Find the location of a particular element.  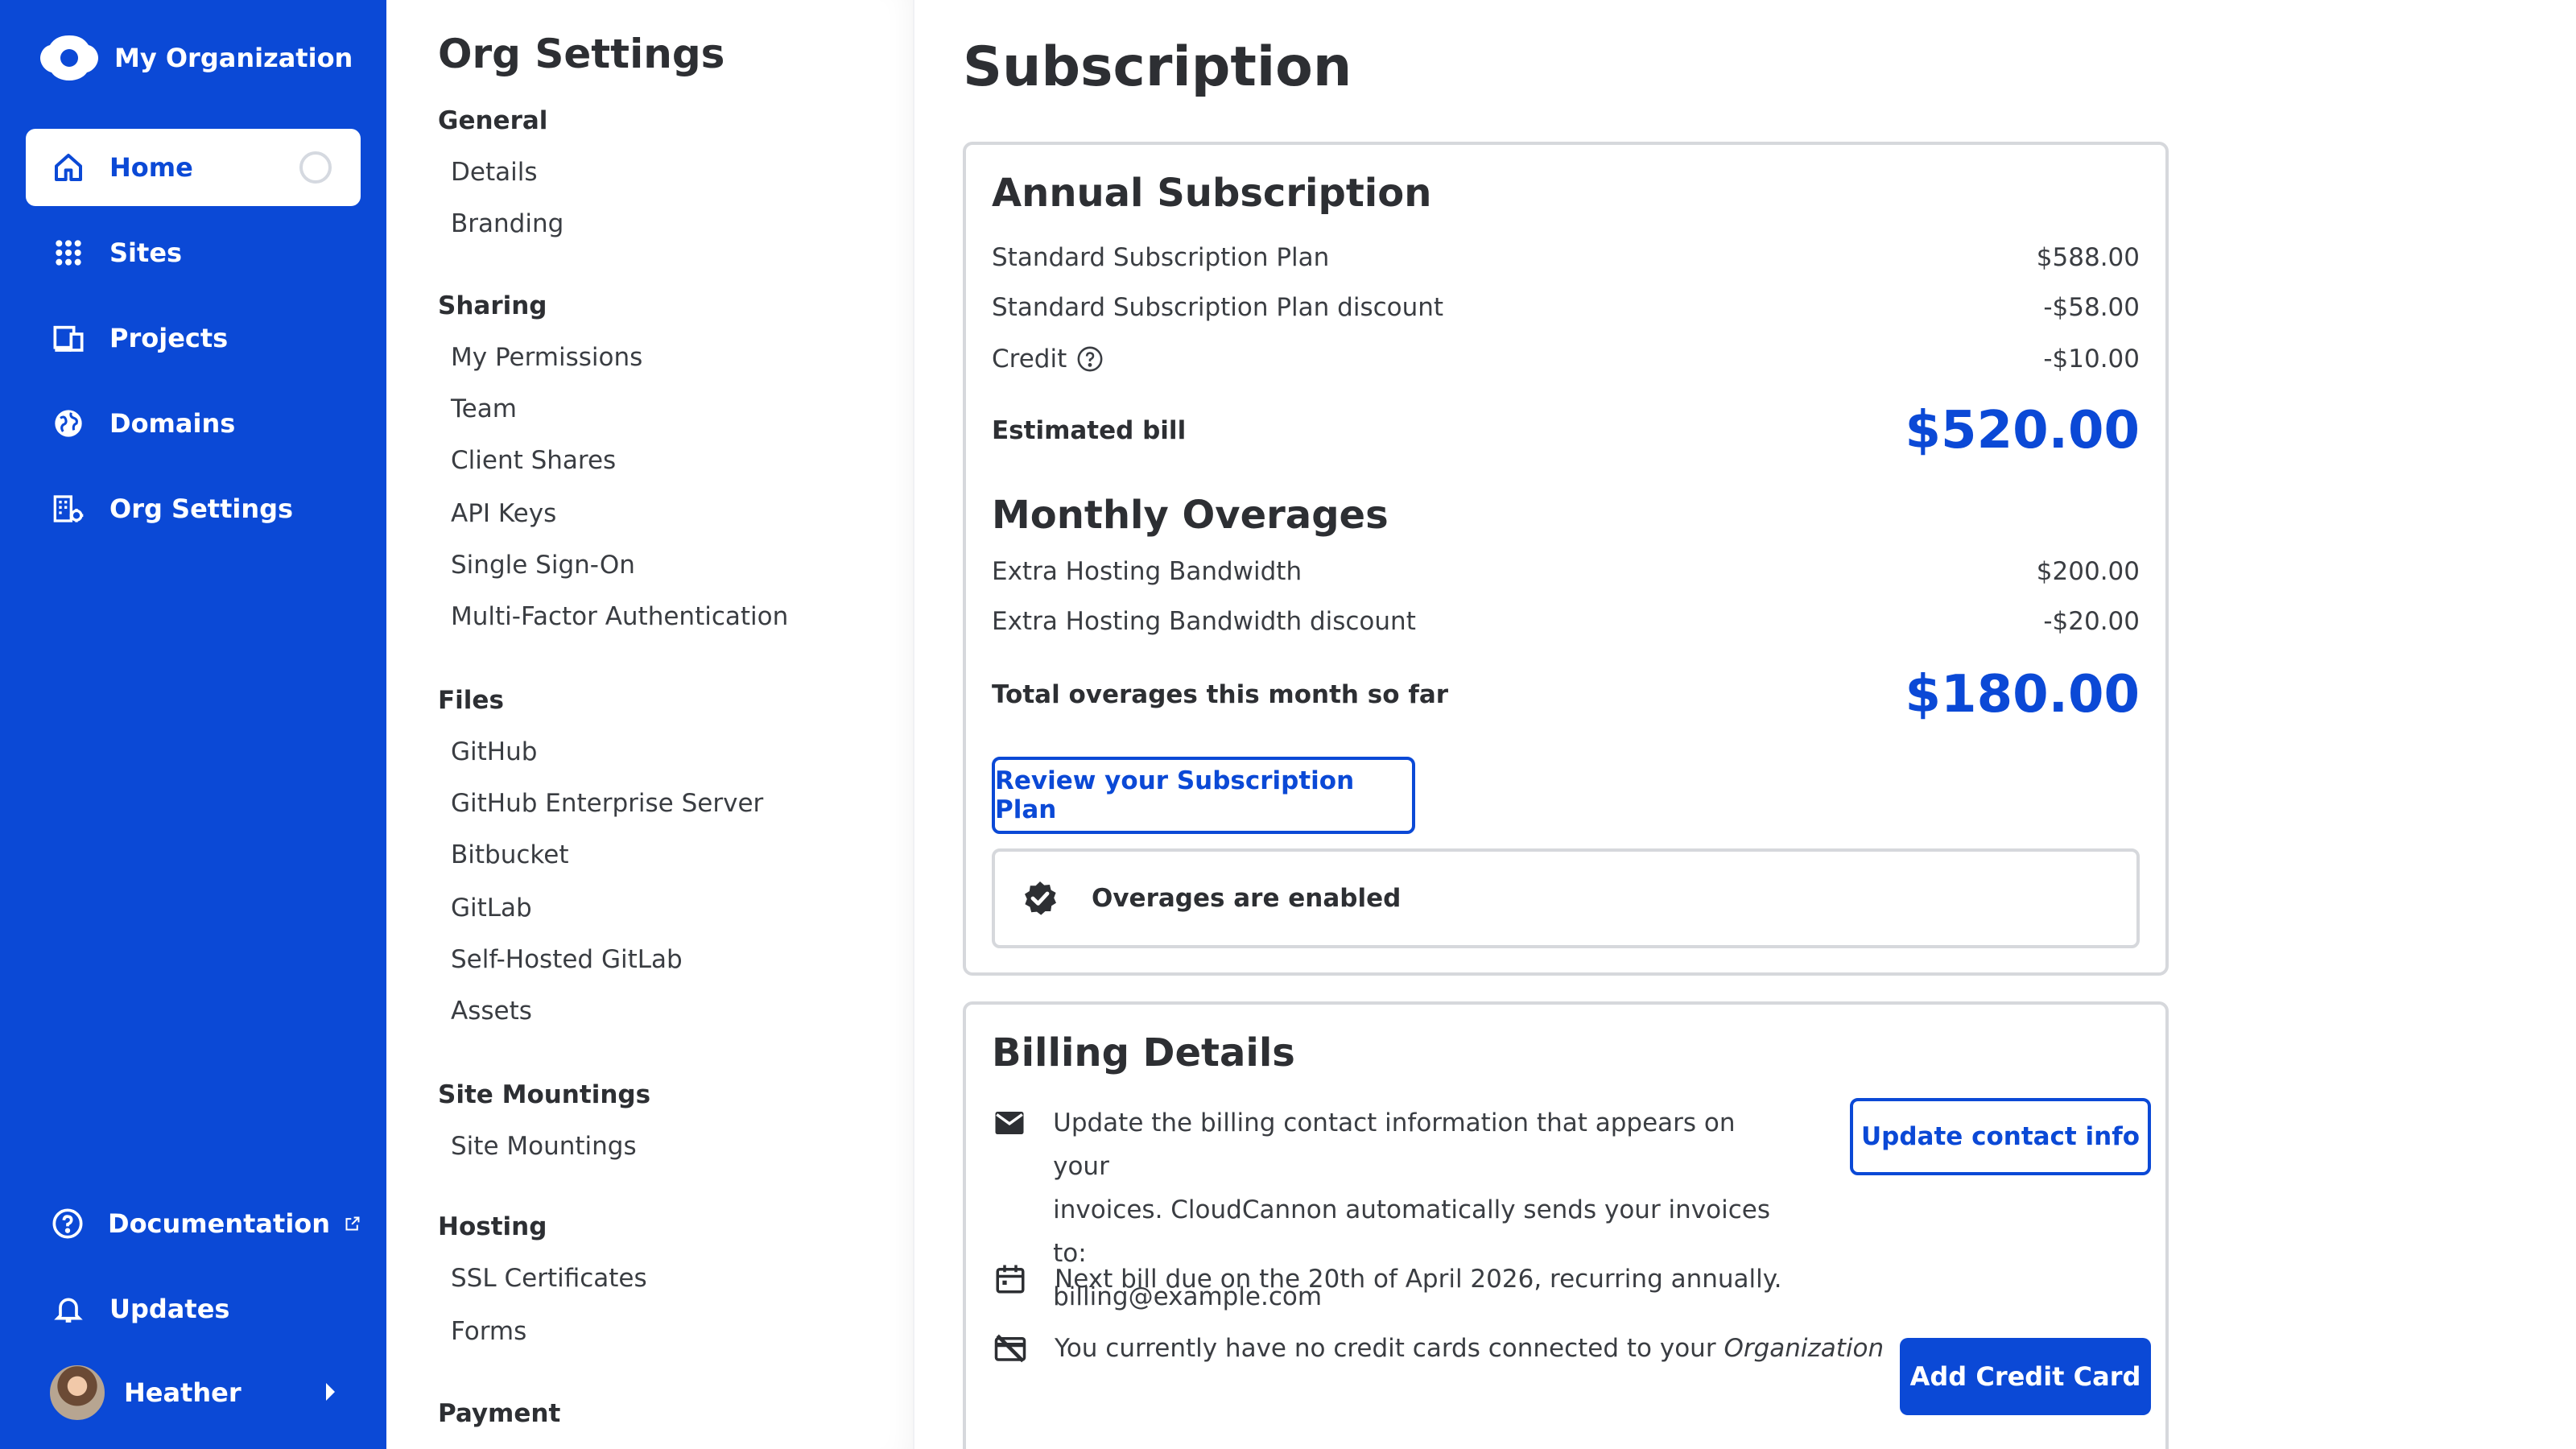

org-settings-icon is located at coordinates (68, 509).